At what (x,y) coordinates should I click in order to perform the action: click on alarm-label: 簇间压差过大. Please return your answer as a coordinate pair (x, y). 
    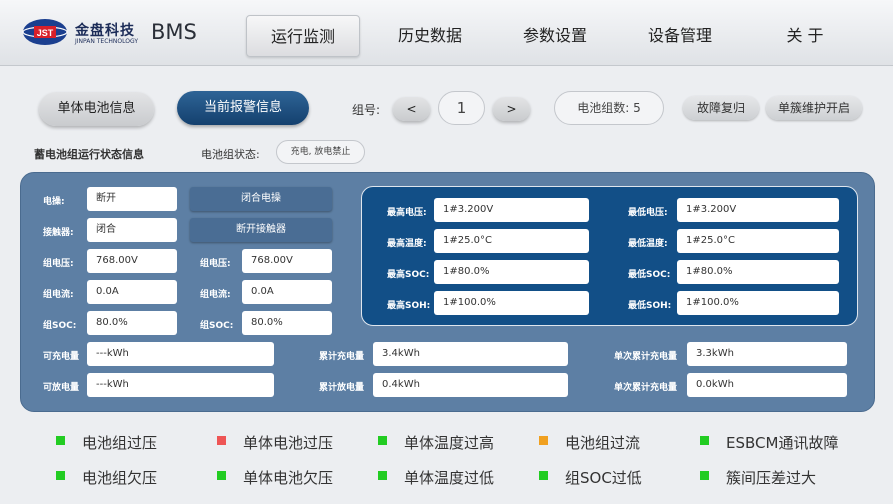
    Looking at the image, I should click on (771, 478).